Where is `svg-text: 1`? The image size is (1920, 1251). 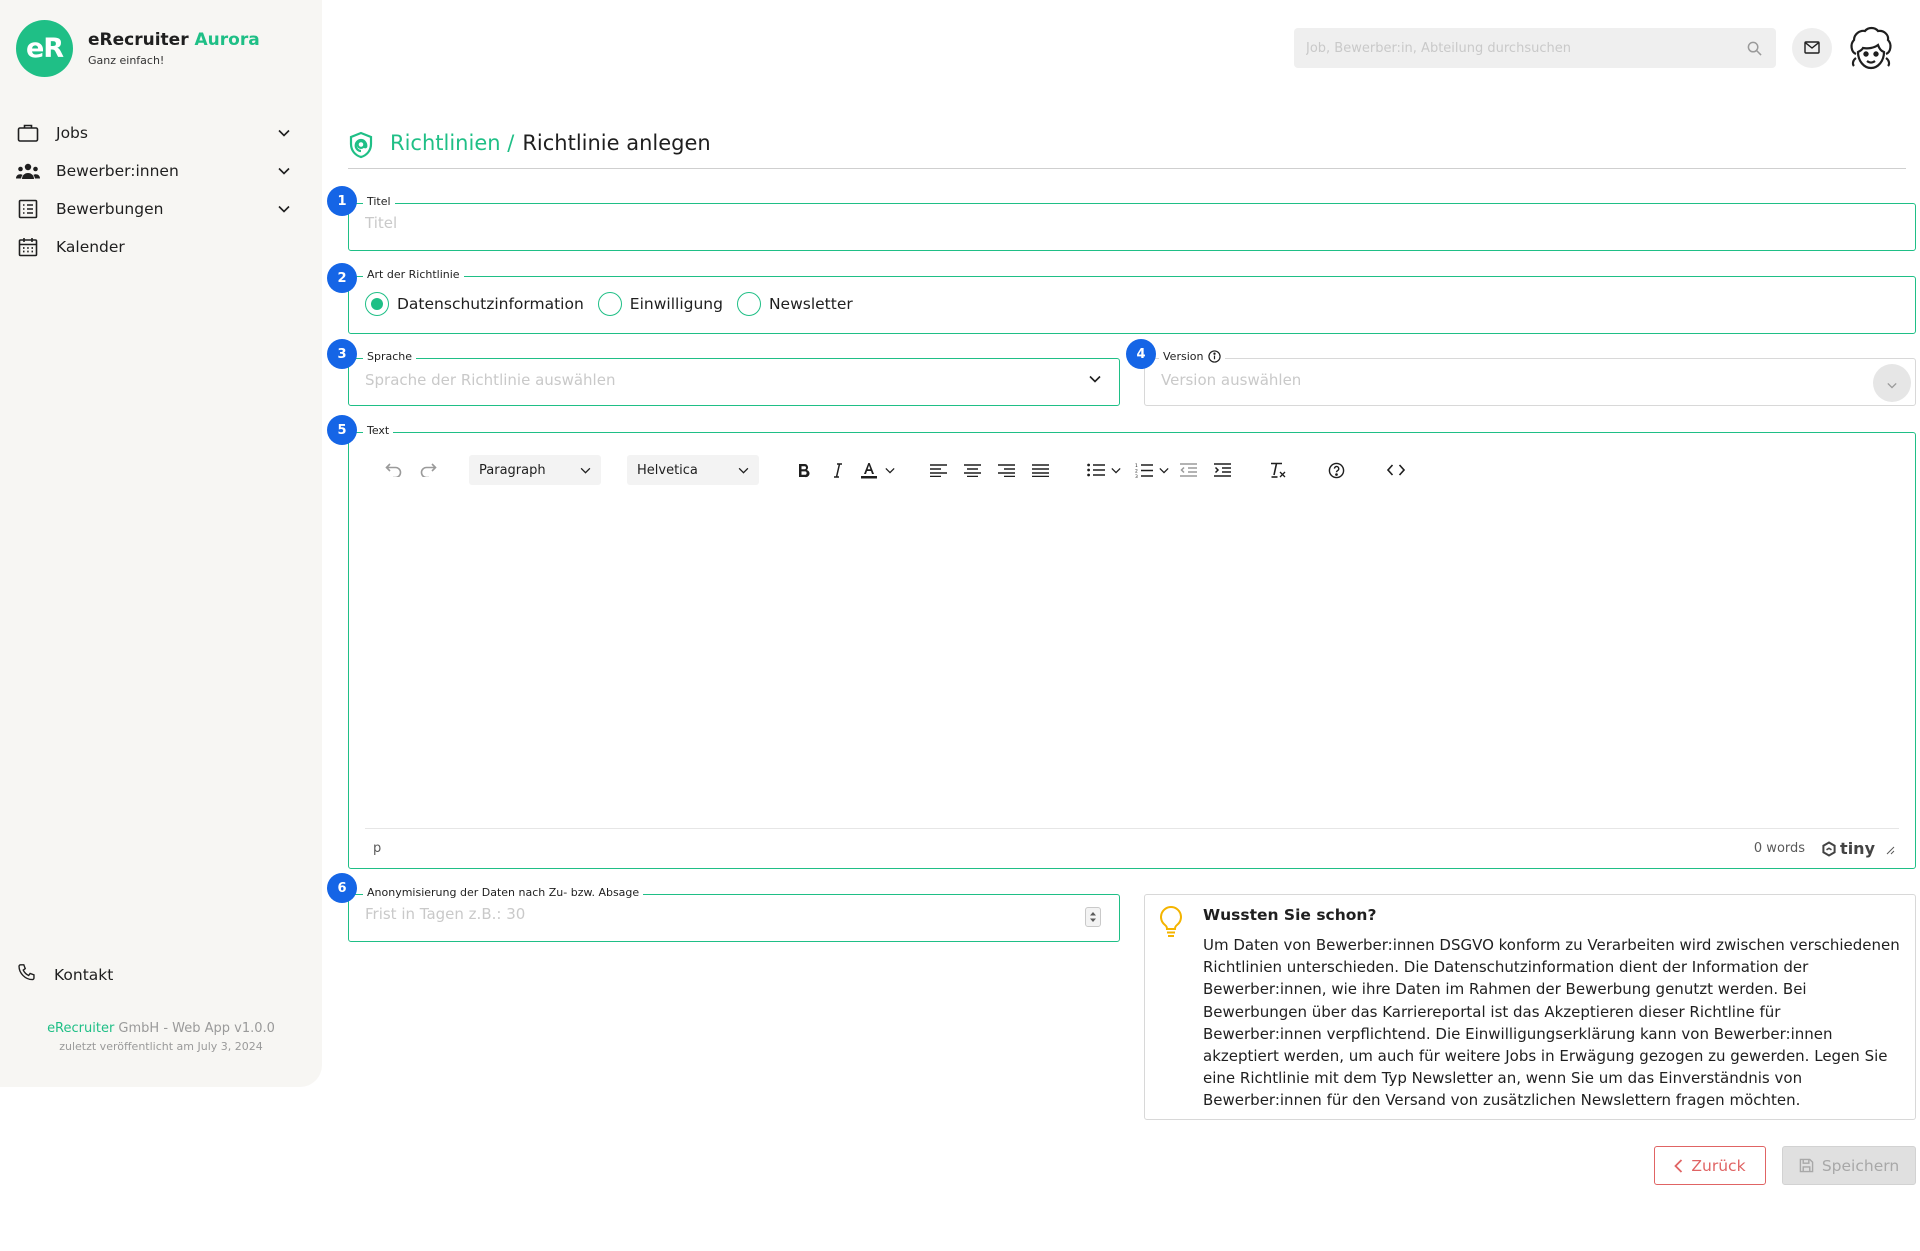 svg-text: 1 is located at coordinates (1136, 466).